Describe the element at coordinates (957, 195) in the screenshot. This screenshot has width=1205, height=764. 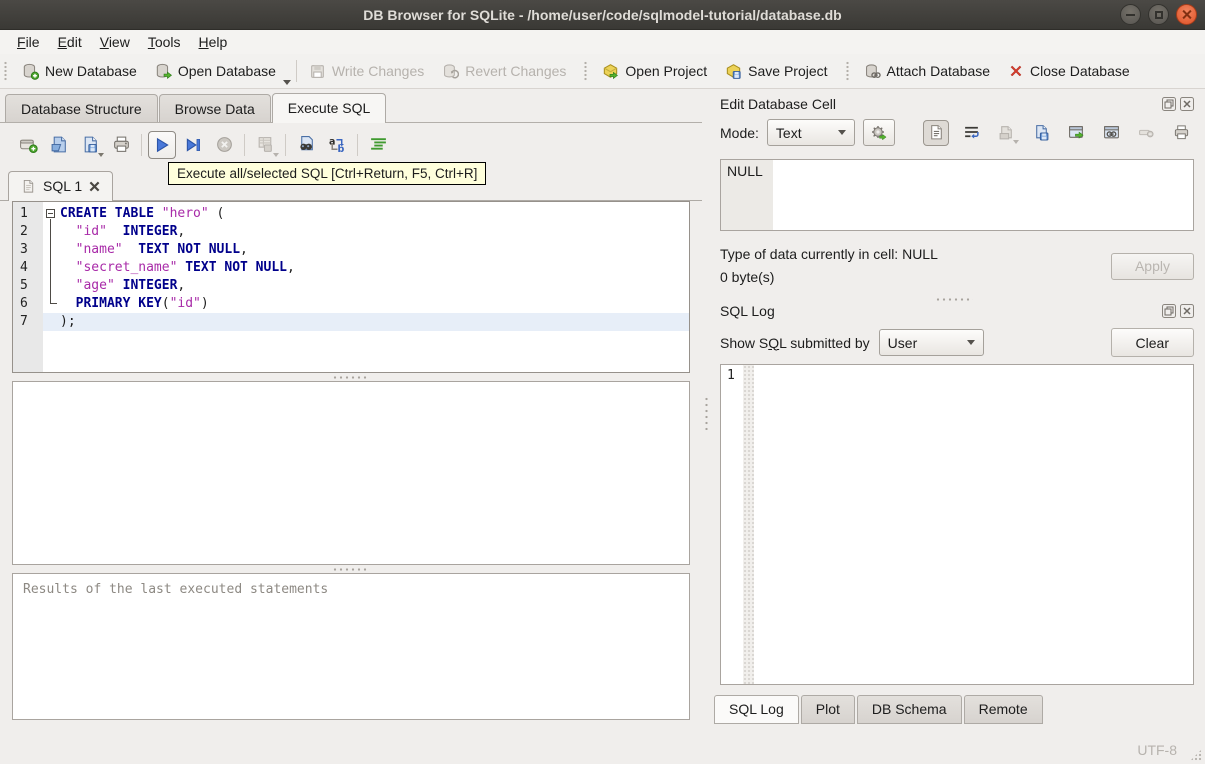
I see `cell-value-editor: NULL` at that location.